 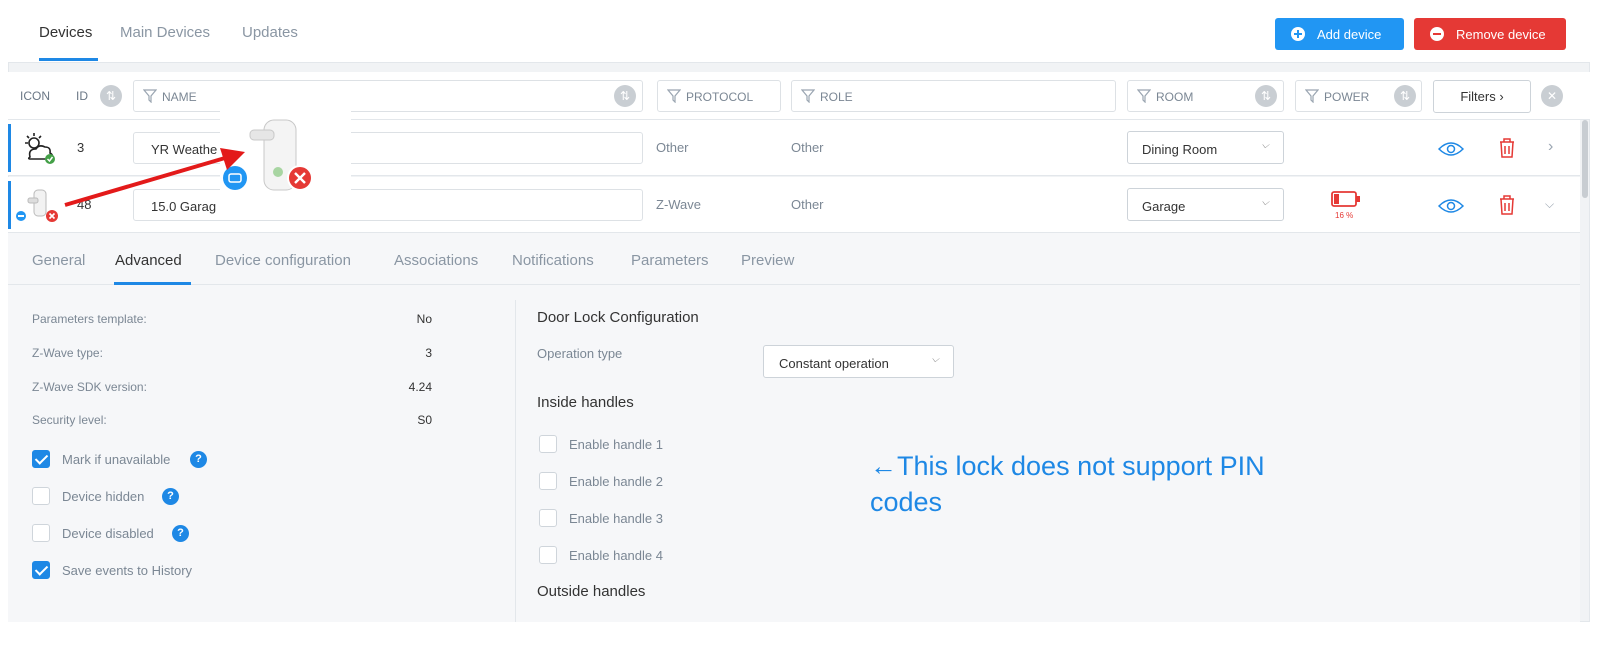 I want to click on room-filter-label: ROOM, so click(x=1175, y=97).